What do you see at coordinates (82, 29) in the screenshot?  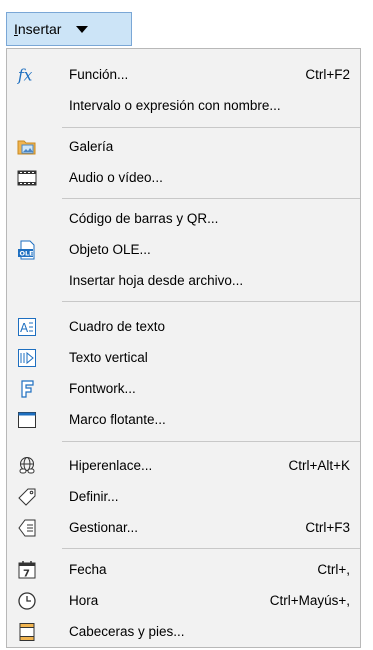 I see `dropdown-arrow-icon` at bounding box center [82, 29].